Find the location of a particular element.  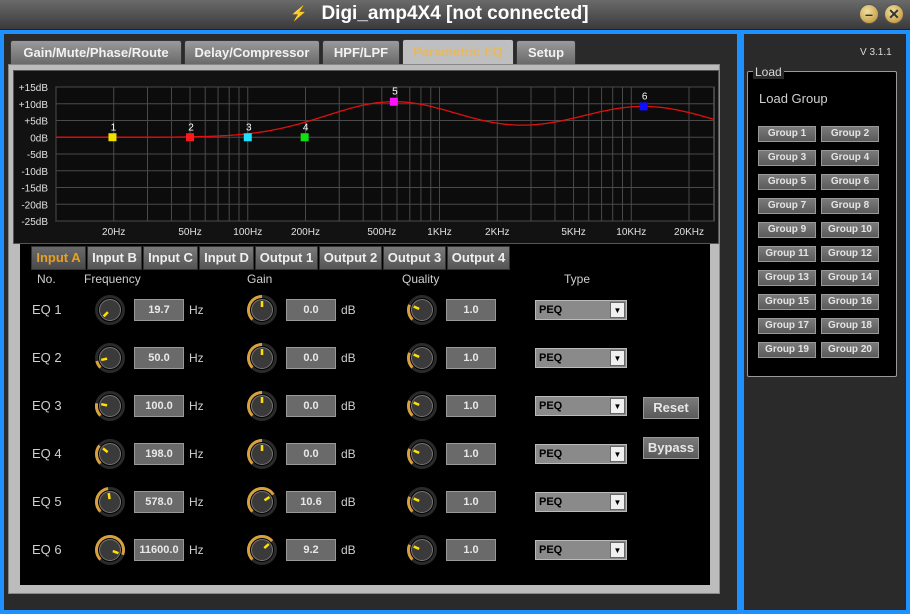

group-button-16: Group 16 is located at coordinates (850, 302).